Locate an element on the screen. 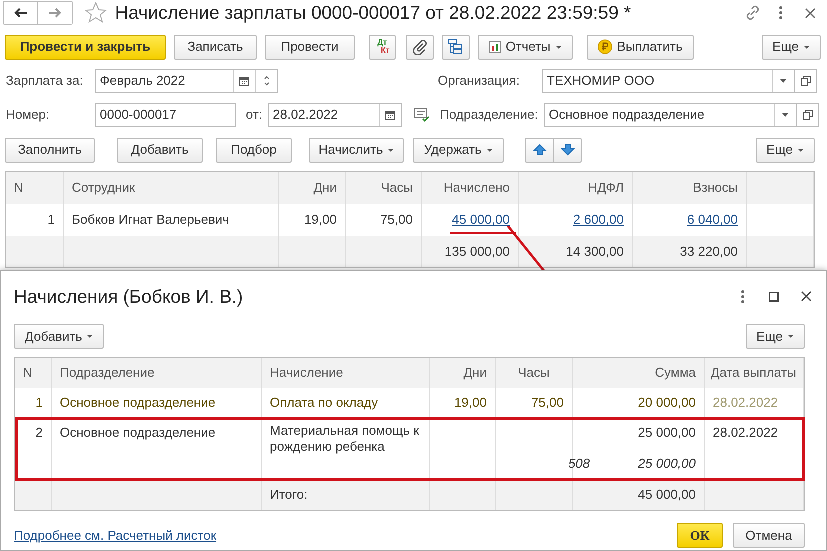  table-cell: 75,00 is located at coordinates (534, 403).